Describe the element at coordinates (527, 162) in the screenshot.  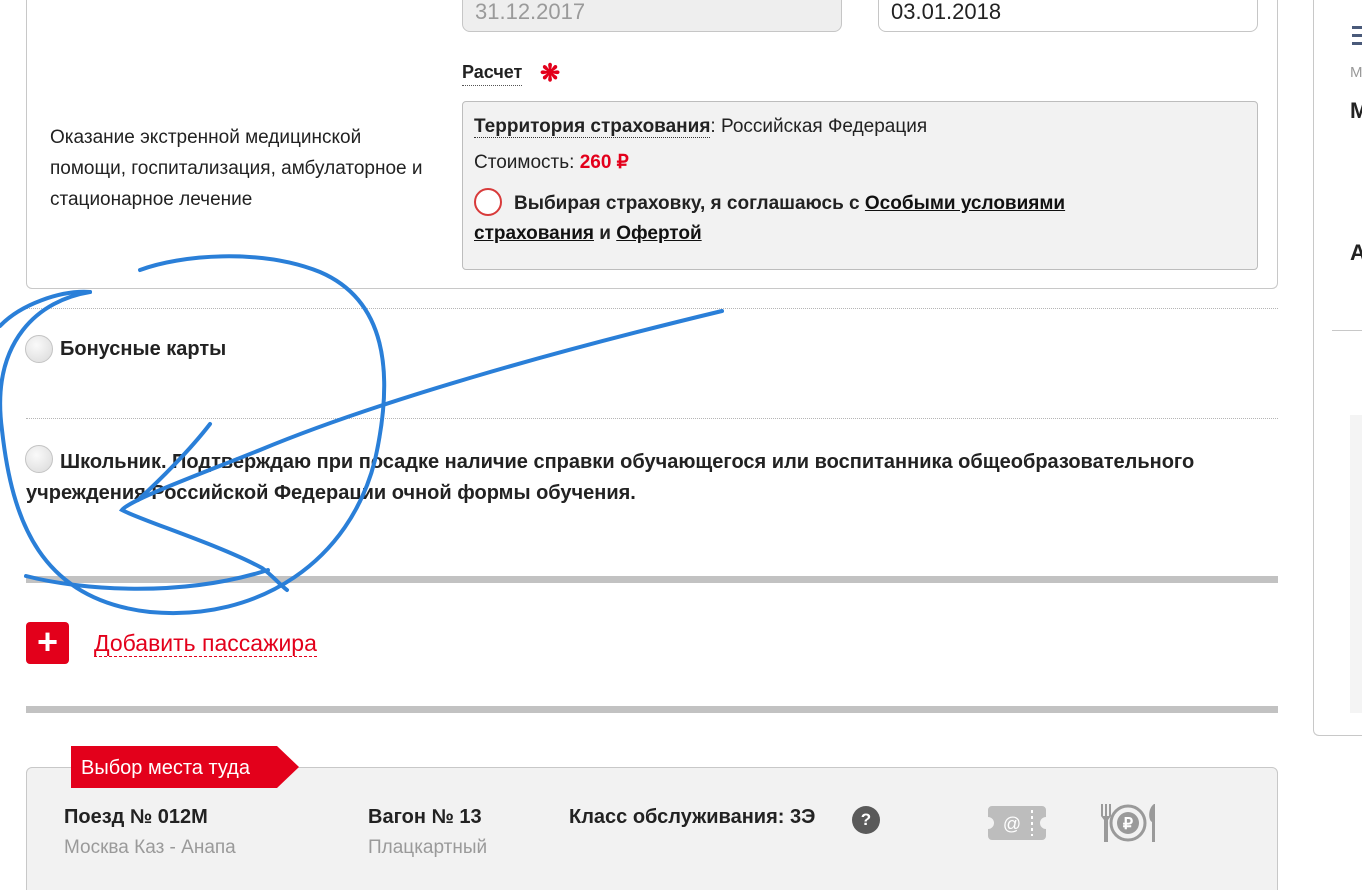
I see `cost-label: Стоимость:` at that location.